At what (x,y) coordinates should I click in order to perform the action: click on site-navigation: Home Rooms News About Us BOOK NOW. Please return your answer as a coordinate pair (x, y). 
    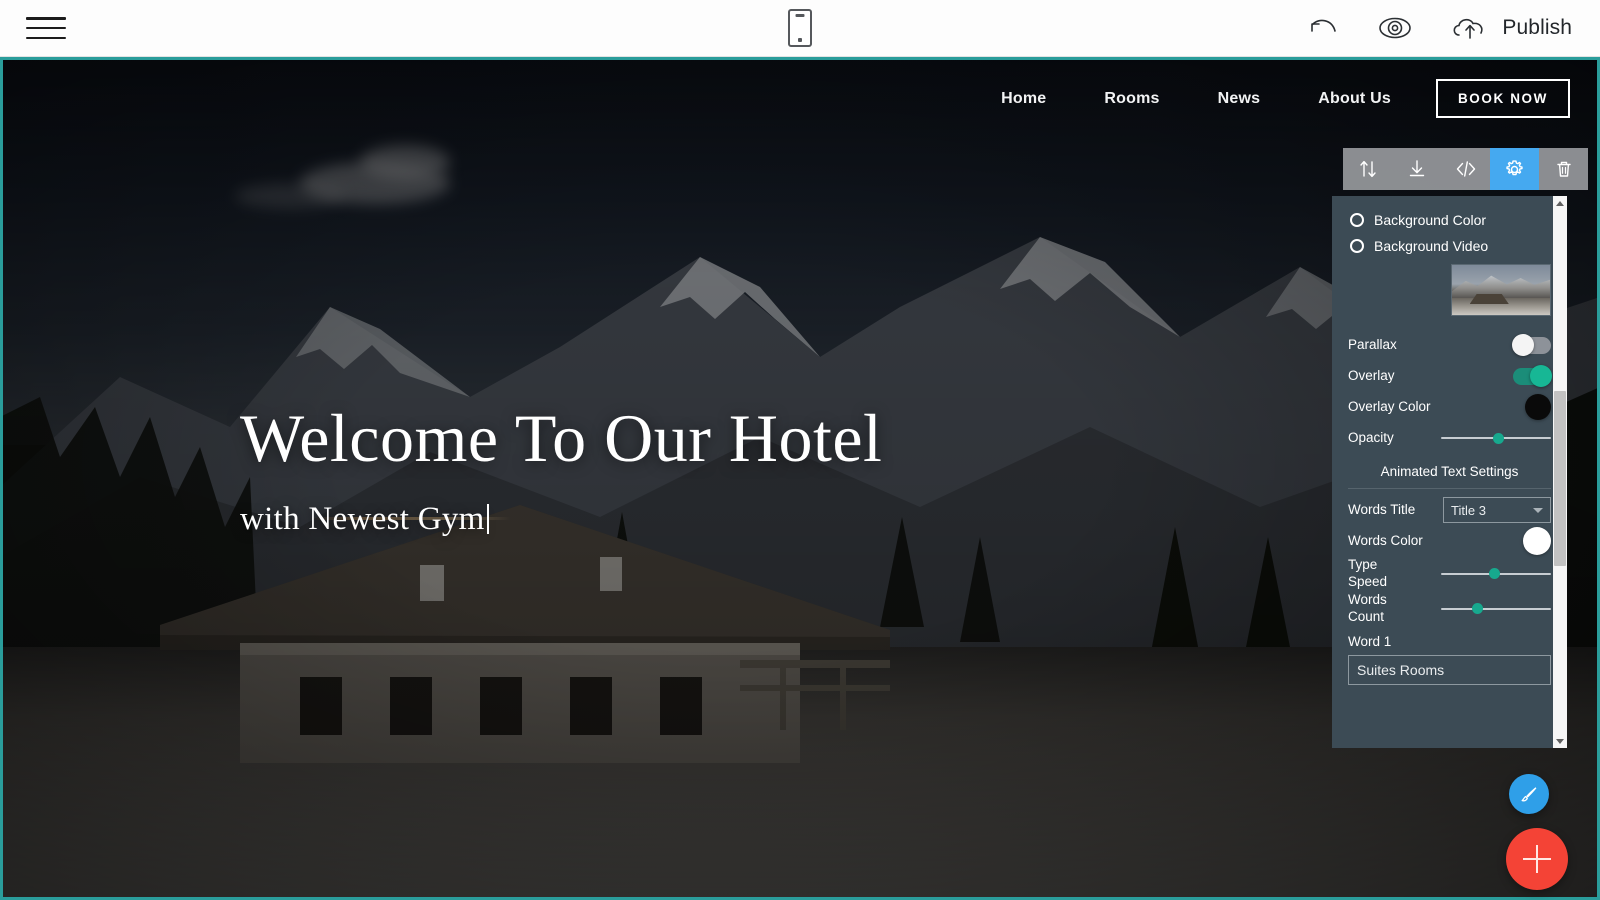
    Looking at the image, I should click on (1271, 98).